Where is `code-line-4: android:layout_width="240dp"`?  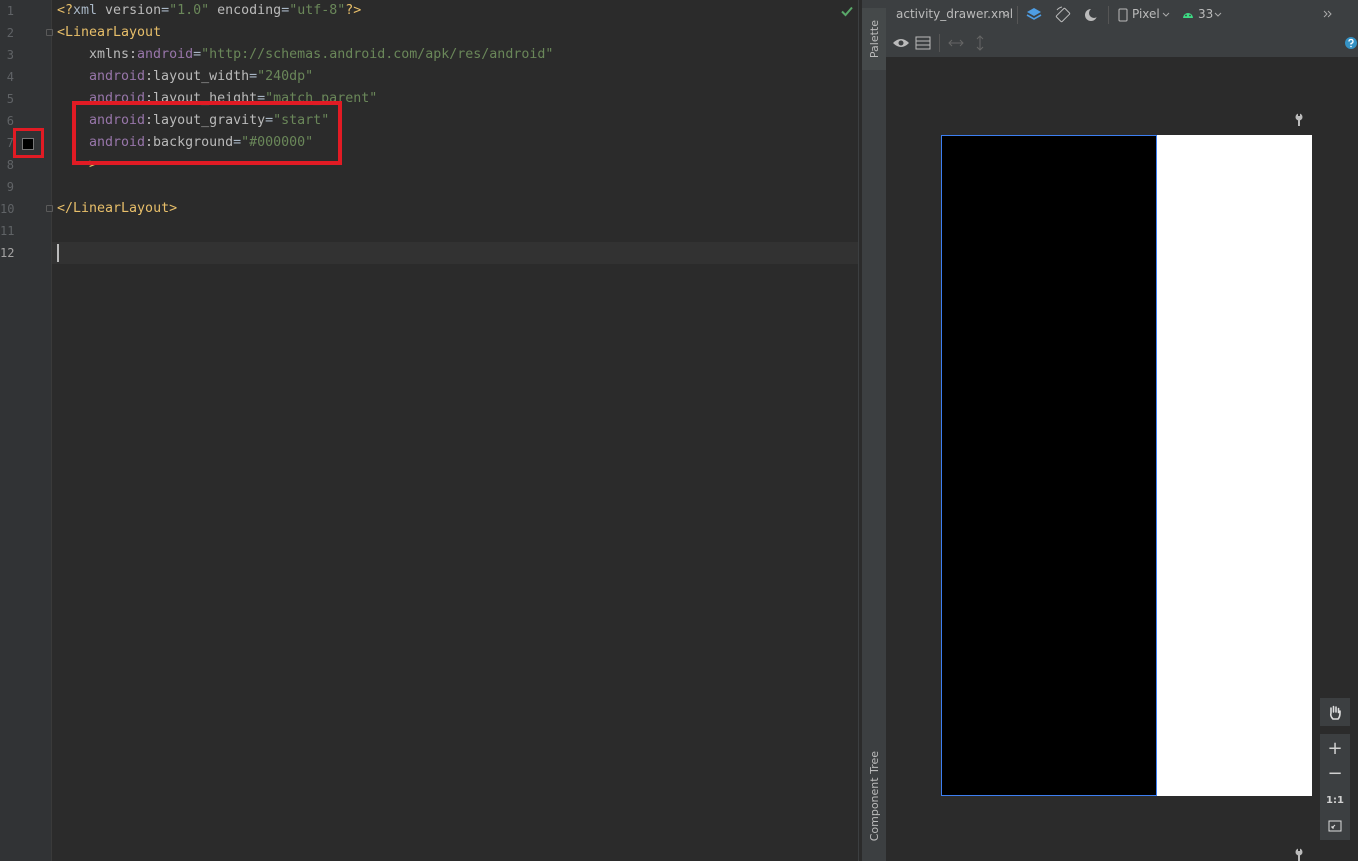 code-line-4: android:layout_width="240dp" is located at coordinates (201, 77).